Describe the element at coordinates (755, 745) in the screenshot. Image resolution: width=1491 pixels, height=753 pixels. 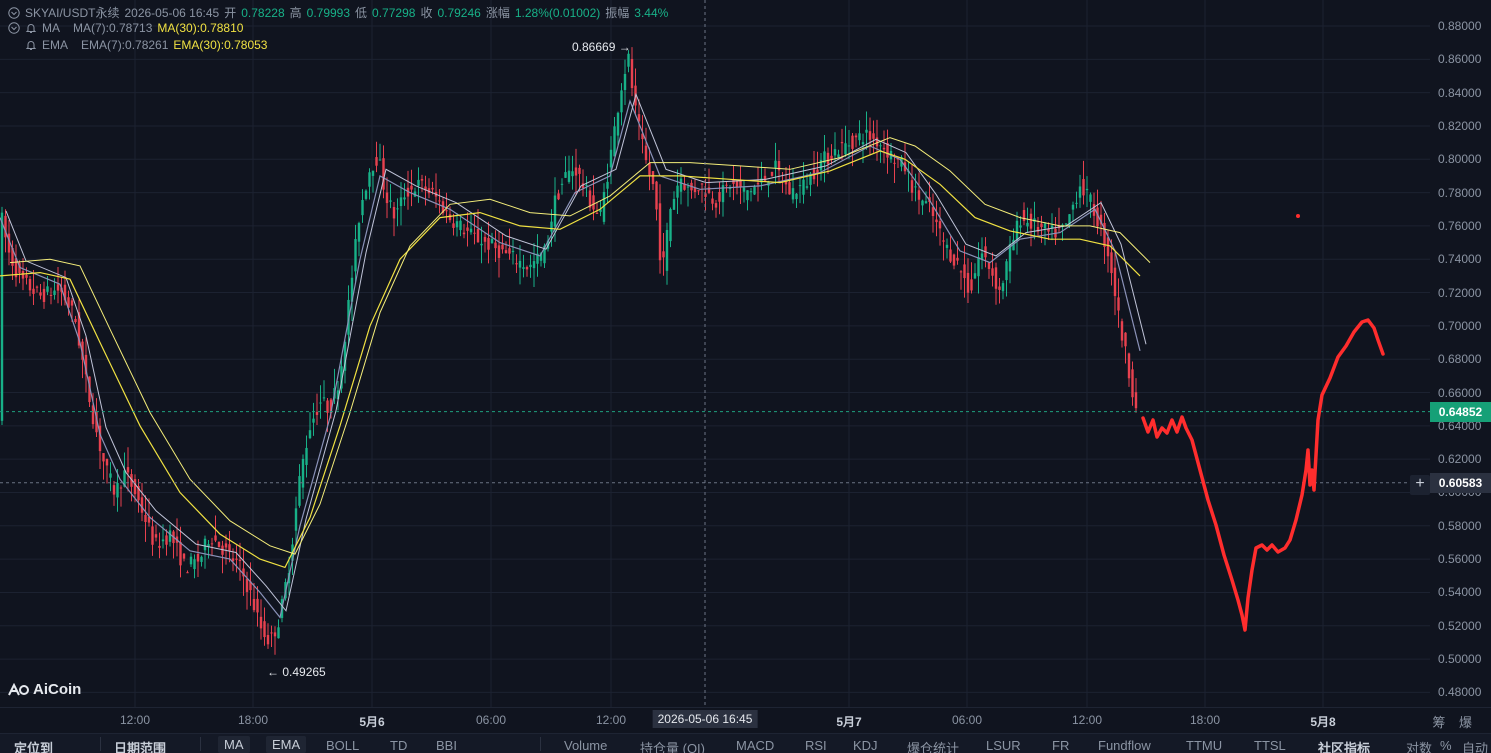
I see `toolbar-item: MACD` at that location.